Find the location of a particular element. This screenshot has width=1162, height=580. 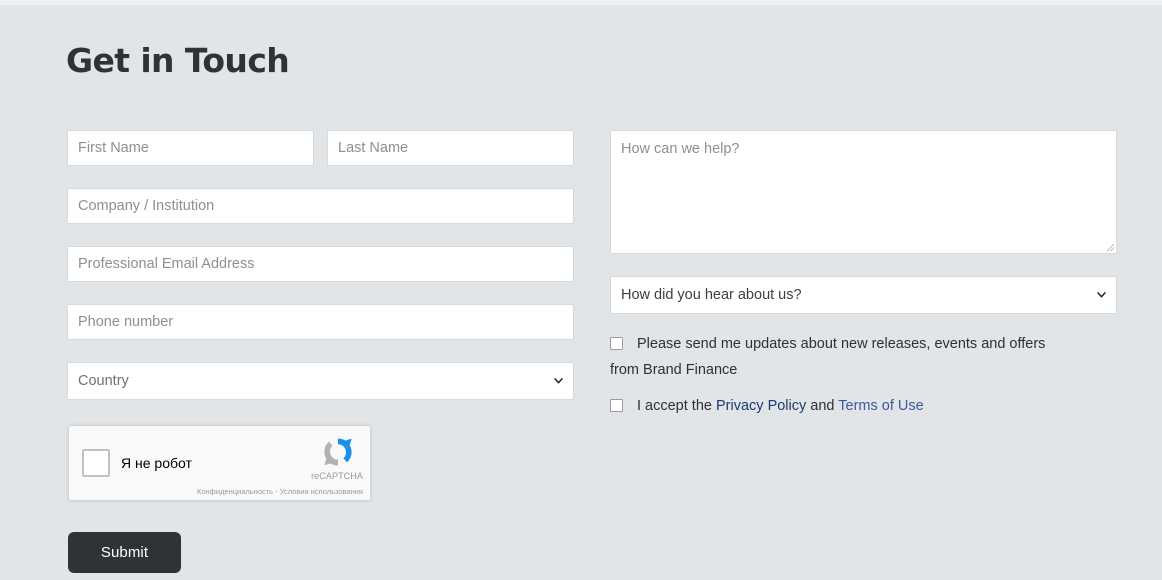

email-row is located at coordinates (320, 264).